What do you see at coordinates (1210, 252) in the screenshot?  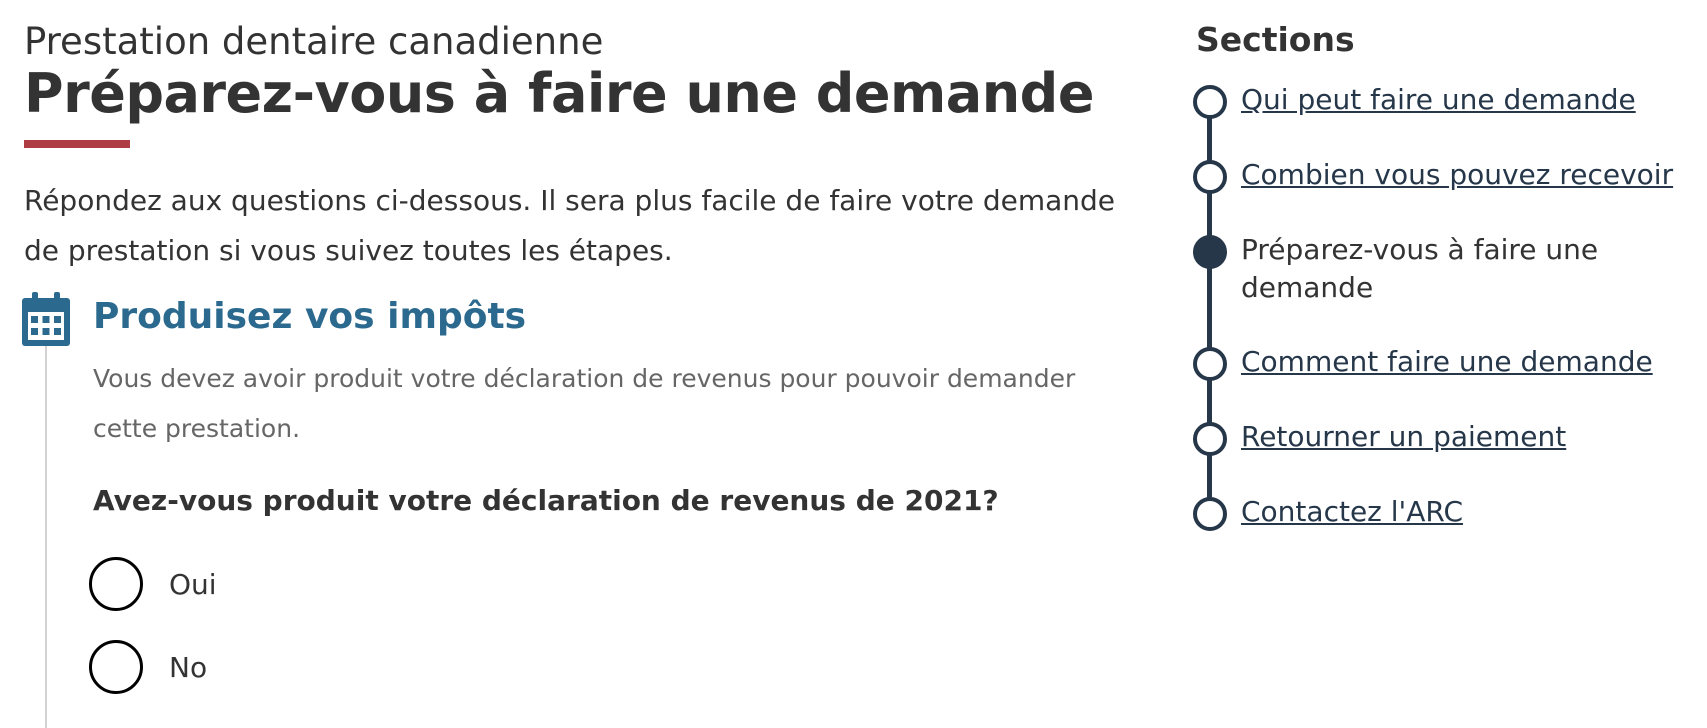 I see `current-step-circle-icon` at bounding box center [1210, 252].